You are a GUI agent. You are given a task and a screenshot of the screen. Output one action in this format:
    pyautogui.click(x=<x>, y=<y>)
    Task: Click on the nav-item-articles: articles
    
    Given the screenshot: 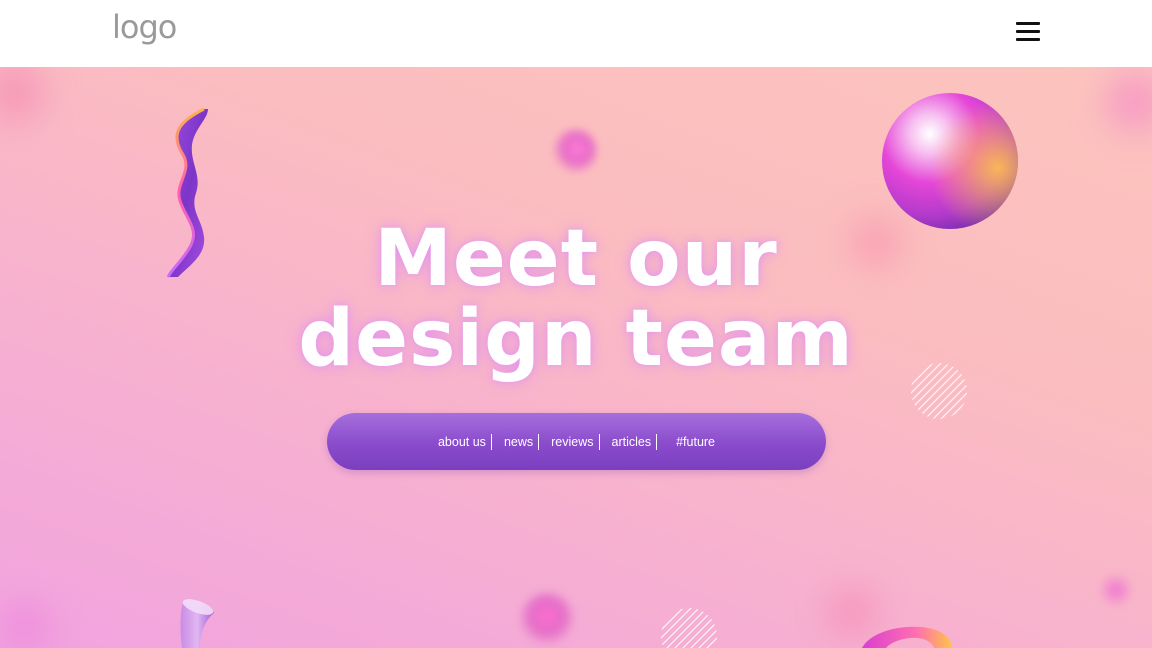 What is the action you would take?
    pyautogui.click(x=632, y=441)
    